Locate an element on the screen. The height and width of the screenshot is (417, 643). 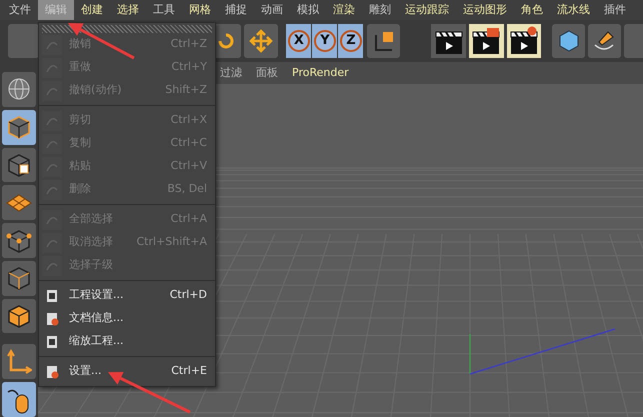
move-icon is located at coordinates (261, 41).